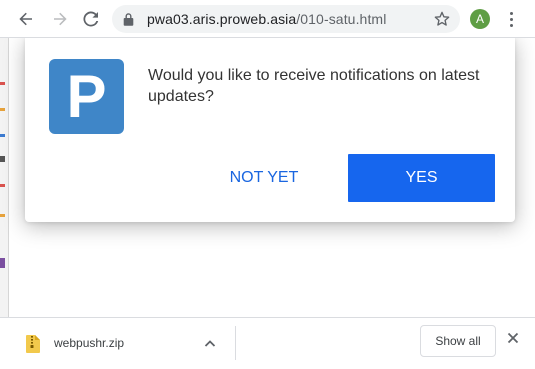 The image size is (535, 369). Describe the element at coordinates (235, 343) in the screenshot. I see `shelf-divider` at that location.